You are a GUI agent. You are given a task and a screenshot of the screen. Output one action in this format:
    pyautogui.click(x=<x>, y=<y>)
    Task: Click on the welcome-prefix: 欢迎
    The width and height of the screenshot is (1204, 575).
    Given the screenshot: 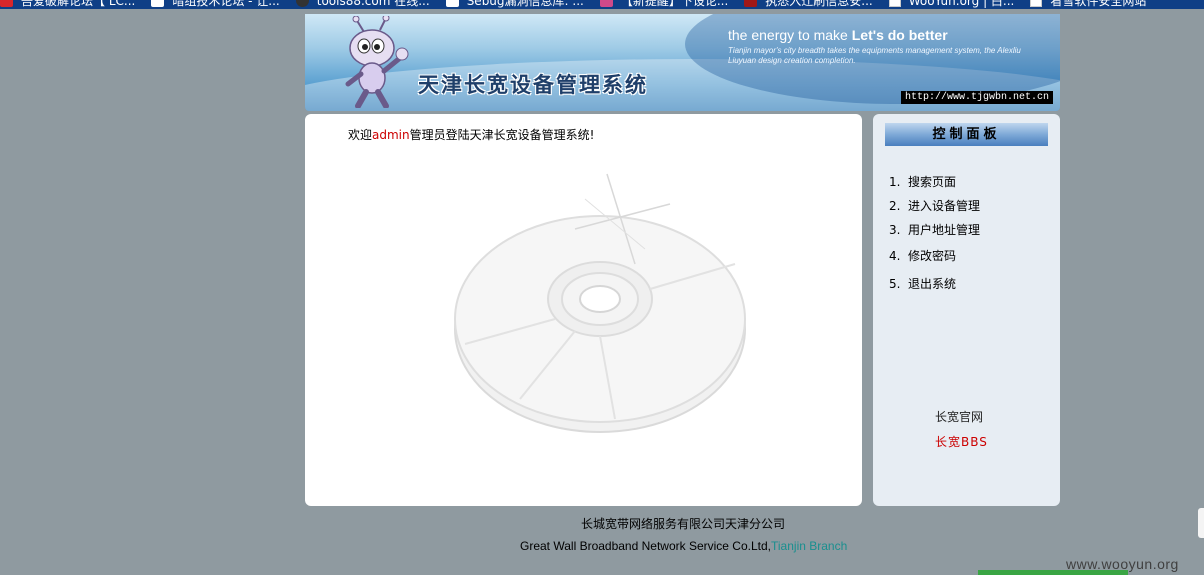 What is the action you would take?
    pyautogui.click(x=360, y=135)
    